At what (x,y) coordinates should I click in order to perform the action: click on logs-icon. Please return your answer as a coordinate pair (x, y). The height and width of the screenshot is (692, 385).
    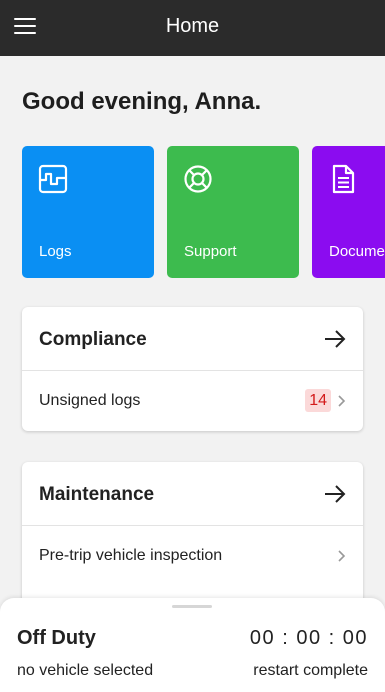
    Looking at the image, I should click on (53, 179).